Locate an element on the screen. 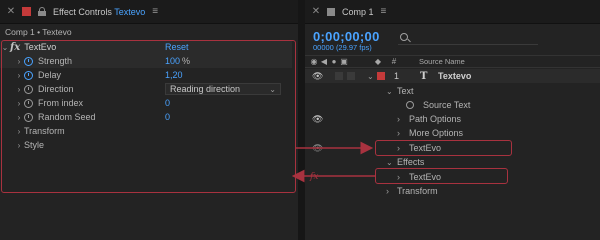  highlight-box-animator is located at coordinates (443, 148).